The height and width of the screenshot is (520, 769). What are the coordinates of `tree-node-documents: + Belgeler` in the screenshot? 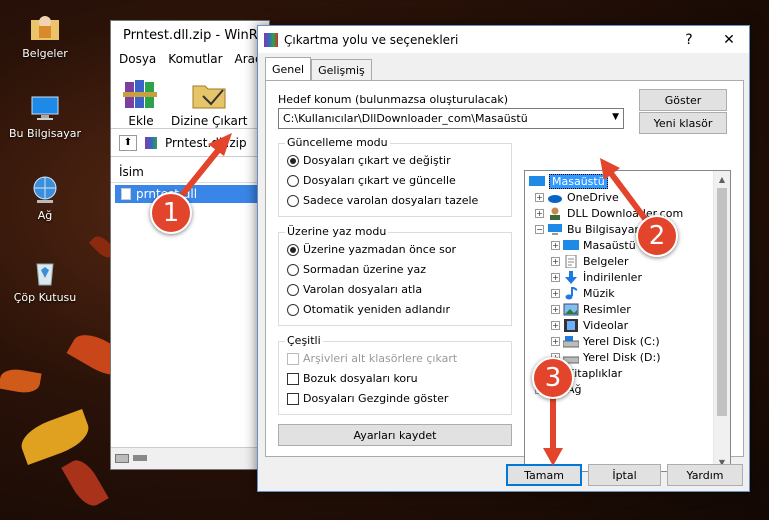 It's located at (589, 261).